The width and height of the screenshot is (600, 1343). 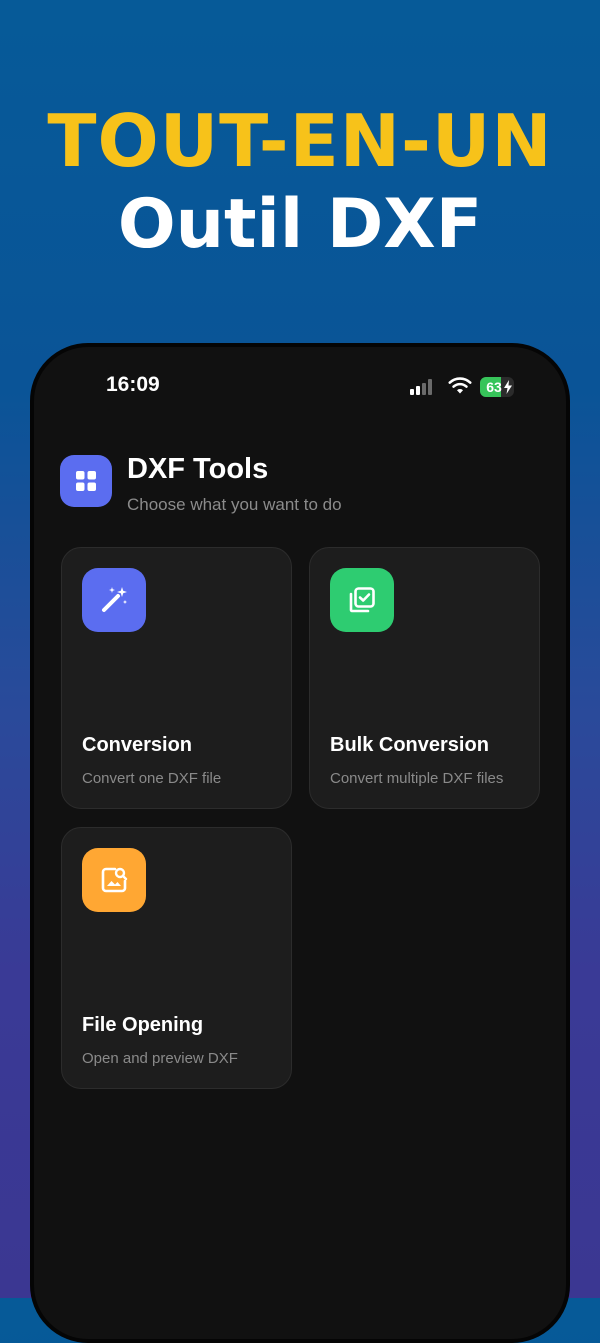 What do you see at coordinates (421, 387) in the screenshot?
I see `signal-icon` at bounding box center [421, 387].